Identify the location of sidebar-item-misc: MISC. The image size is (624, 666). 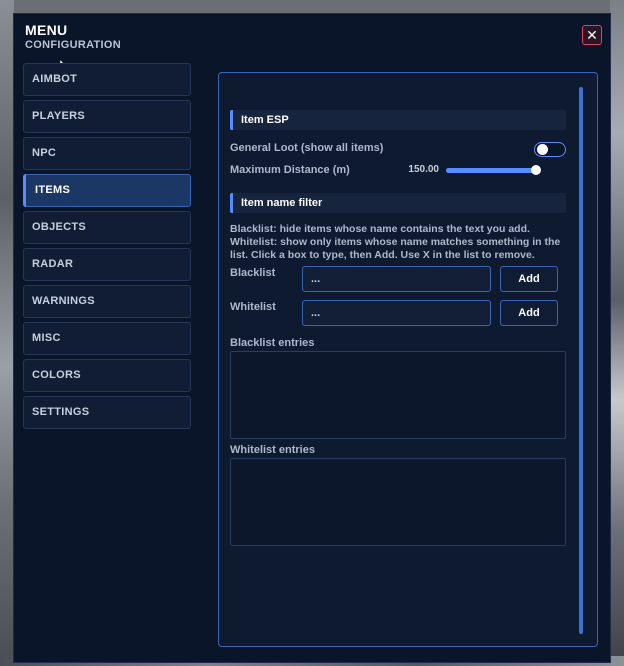
(107, 338).